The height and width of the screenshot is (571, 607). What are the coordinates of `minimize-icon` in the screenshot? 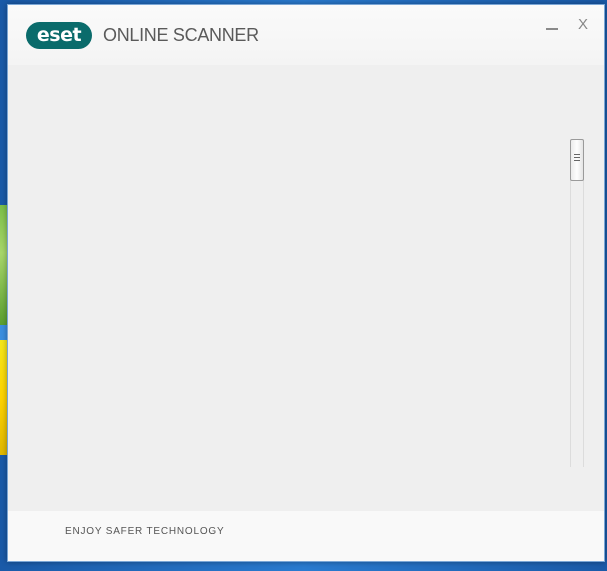 It's located at (552, 29).